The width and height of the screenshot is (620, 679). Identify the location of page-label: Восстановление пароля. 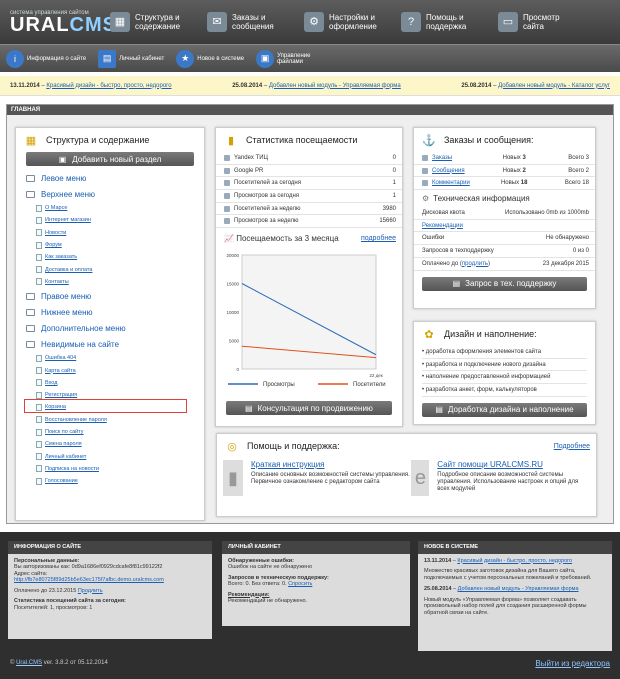
(76, 419).